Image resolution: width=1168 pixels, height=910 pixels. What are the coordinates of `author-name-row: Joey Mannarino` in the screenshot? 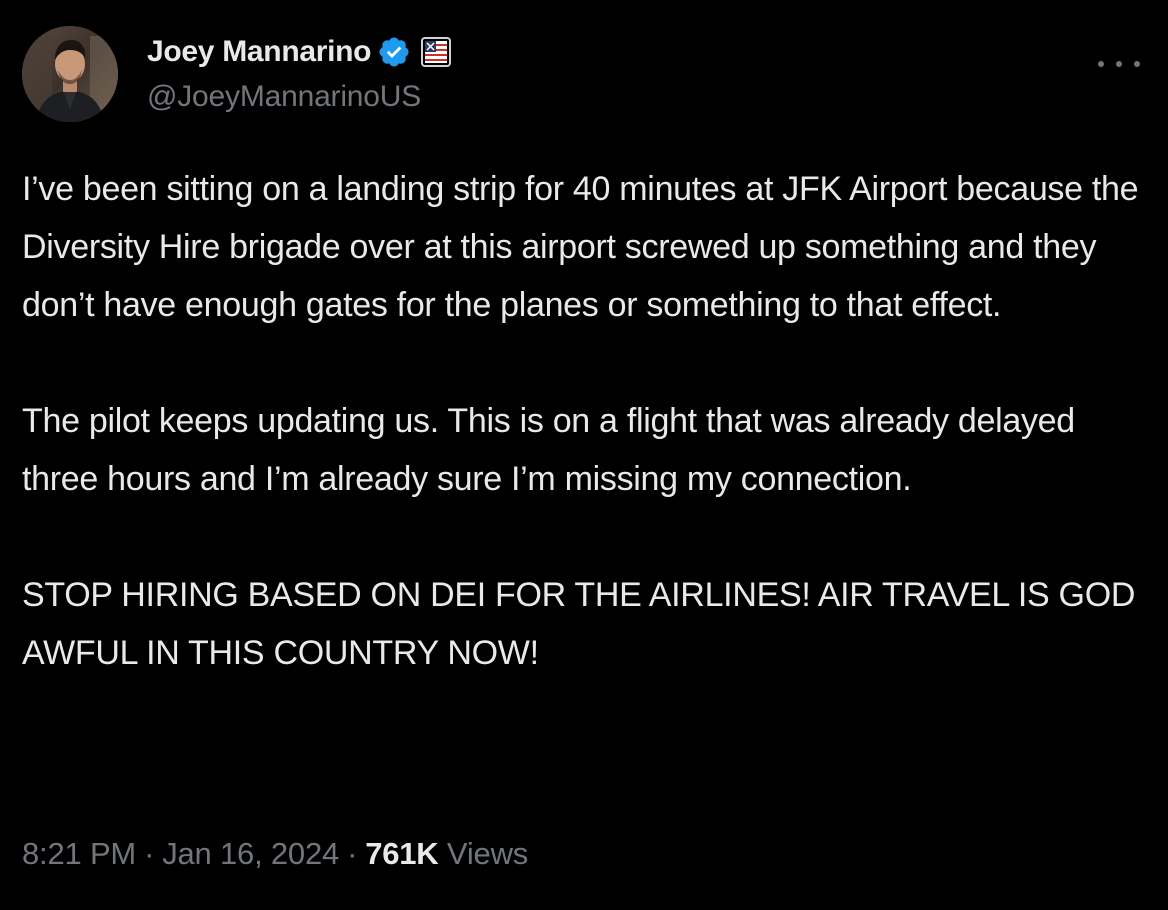 It's located at (299, 52).